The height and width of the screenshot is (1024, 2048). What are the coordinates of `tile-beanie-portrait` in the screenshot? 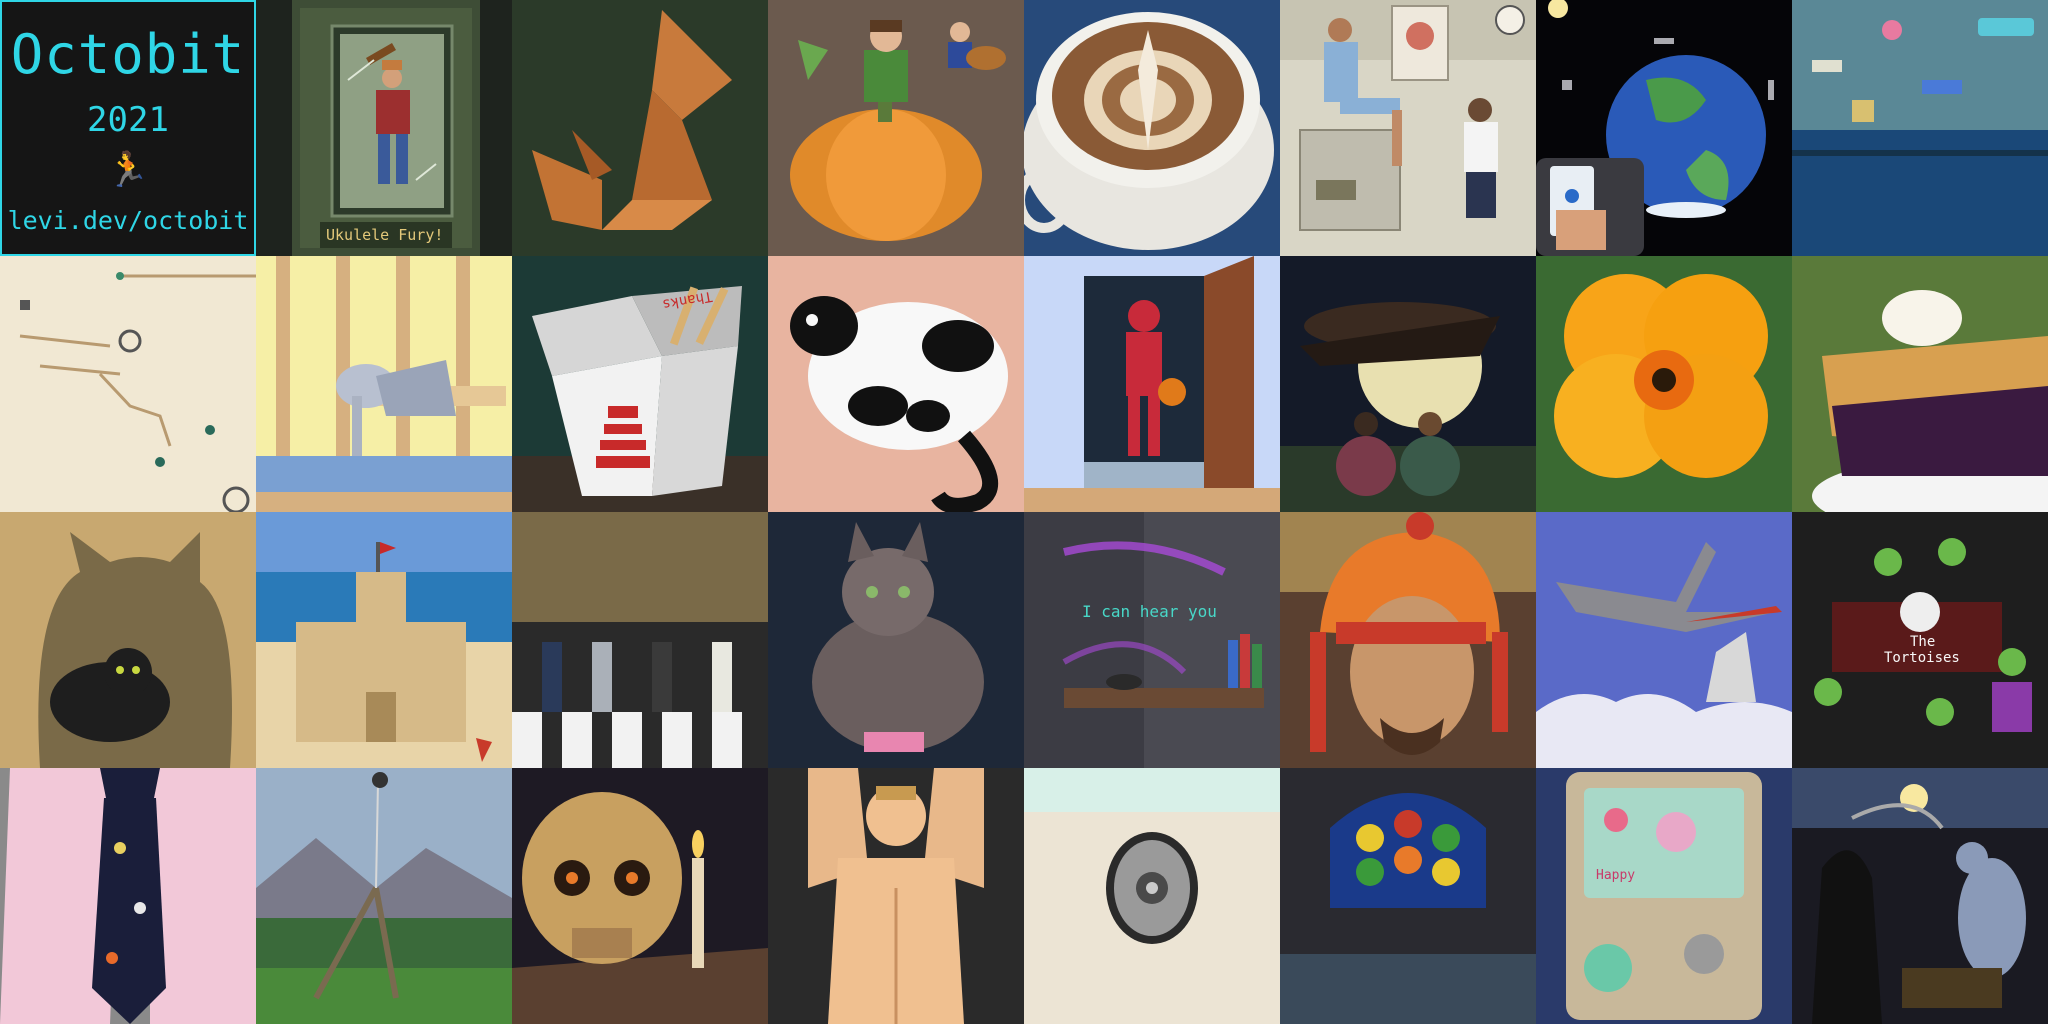 It's located at (1408, 640).